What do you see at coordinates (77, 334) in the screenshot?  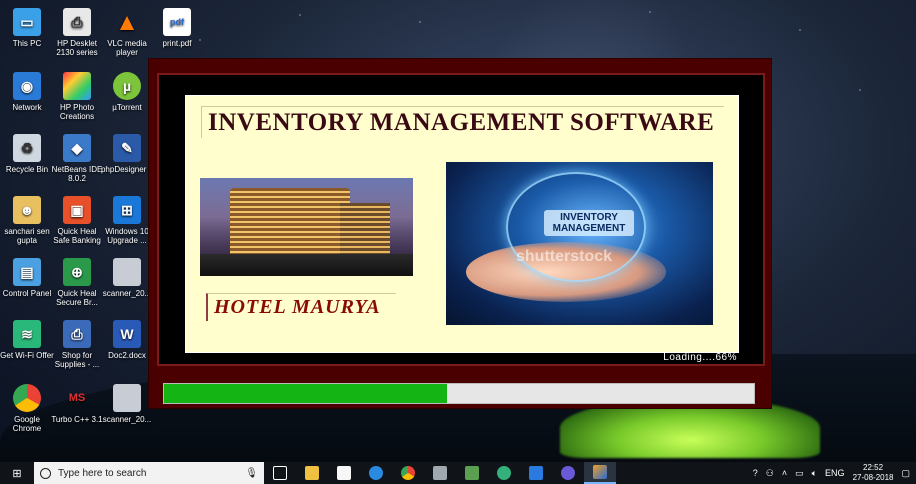 I see `shop-icon: ⎙` at bounding box center [77, 334].